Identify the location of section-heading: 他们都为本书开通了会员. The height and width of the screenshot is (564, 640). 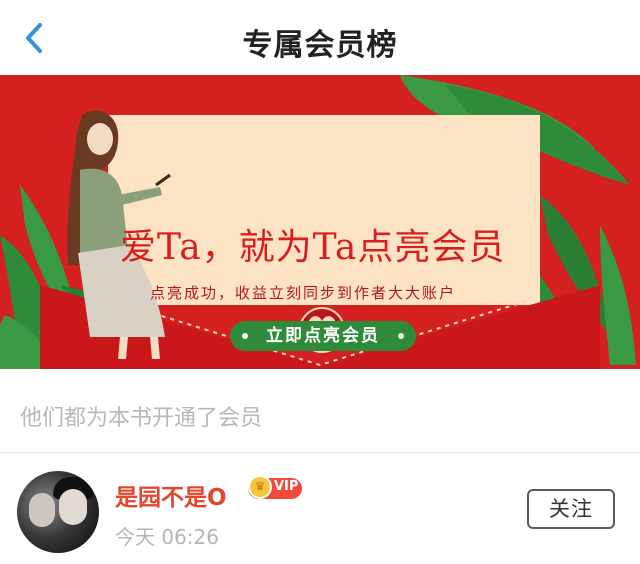
(141, 418).